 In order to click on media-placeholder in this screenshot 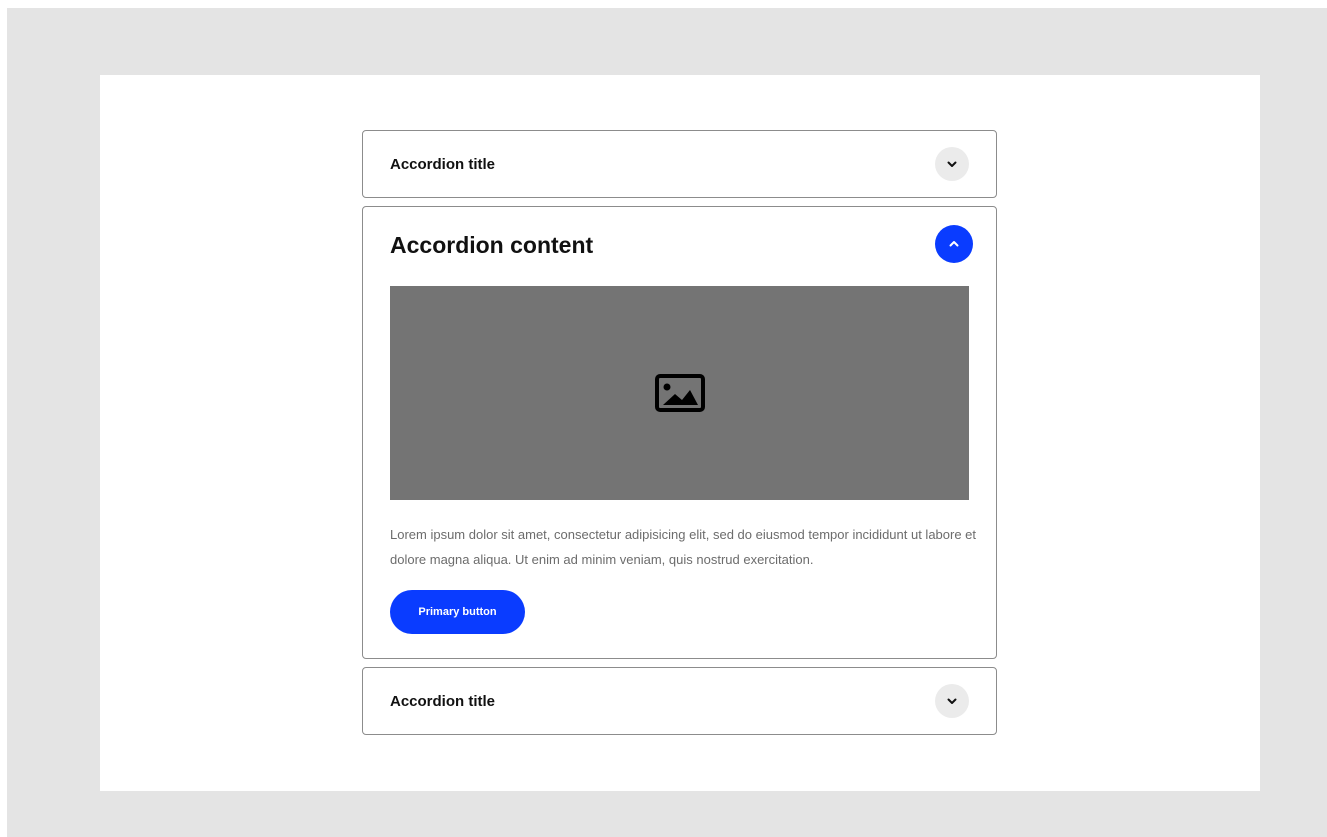, I will do `click(679, 393)`.